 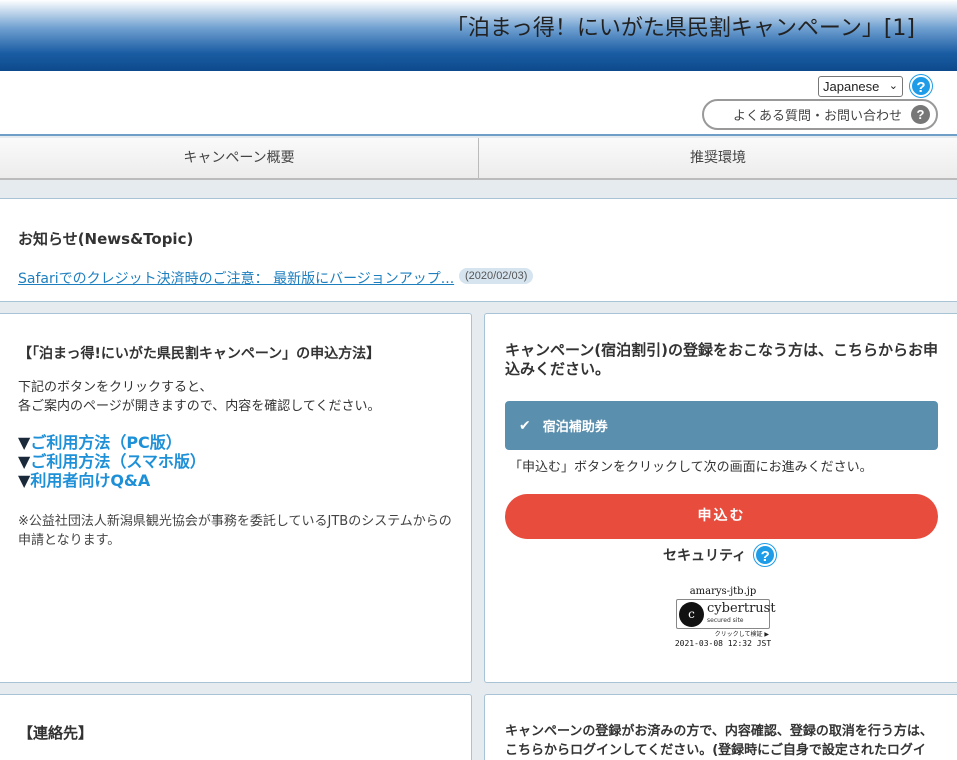 I want to click on guide-link-smartphone: ▼ご利用方法（スマホ版）, so click(x=112, y=461).